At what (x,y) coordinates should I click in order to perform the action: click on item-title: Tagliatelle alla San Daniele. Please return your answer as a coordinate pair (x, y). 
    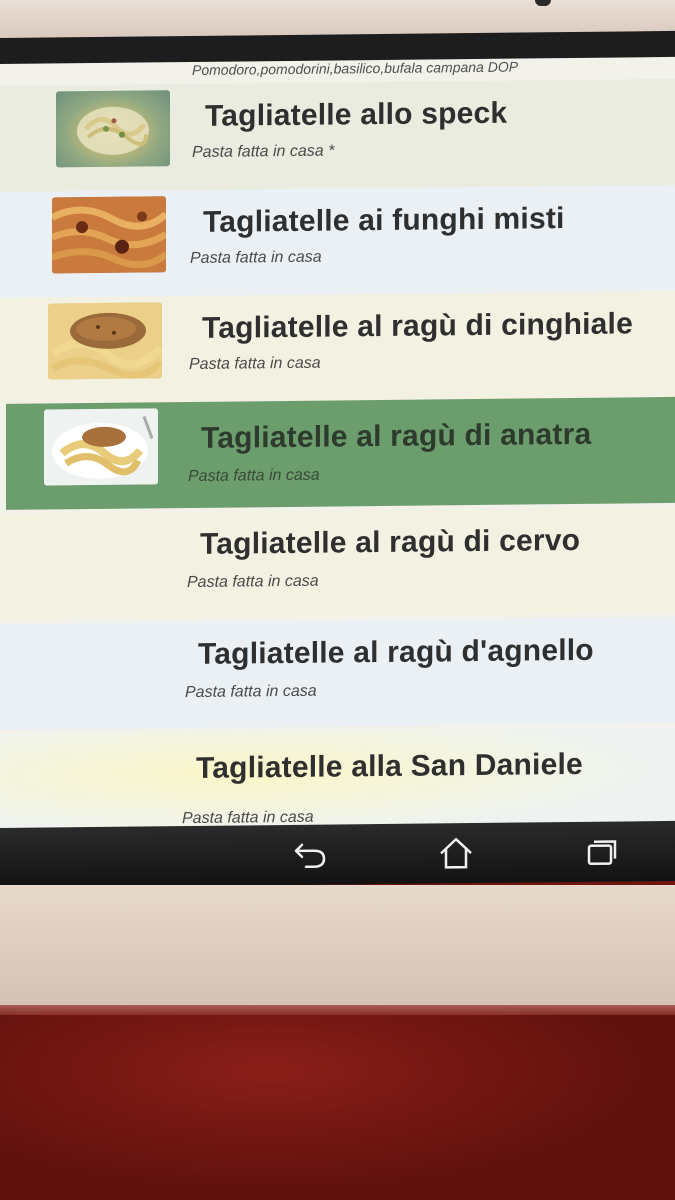
    Looking at the image, I should click on (389, 766).